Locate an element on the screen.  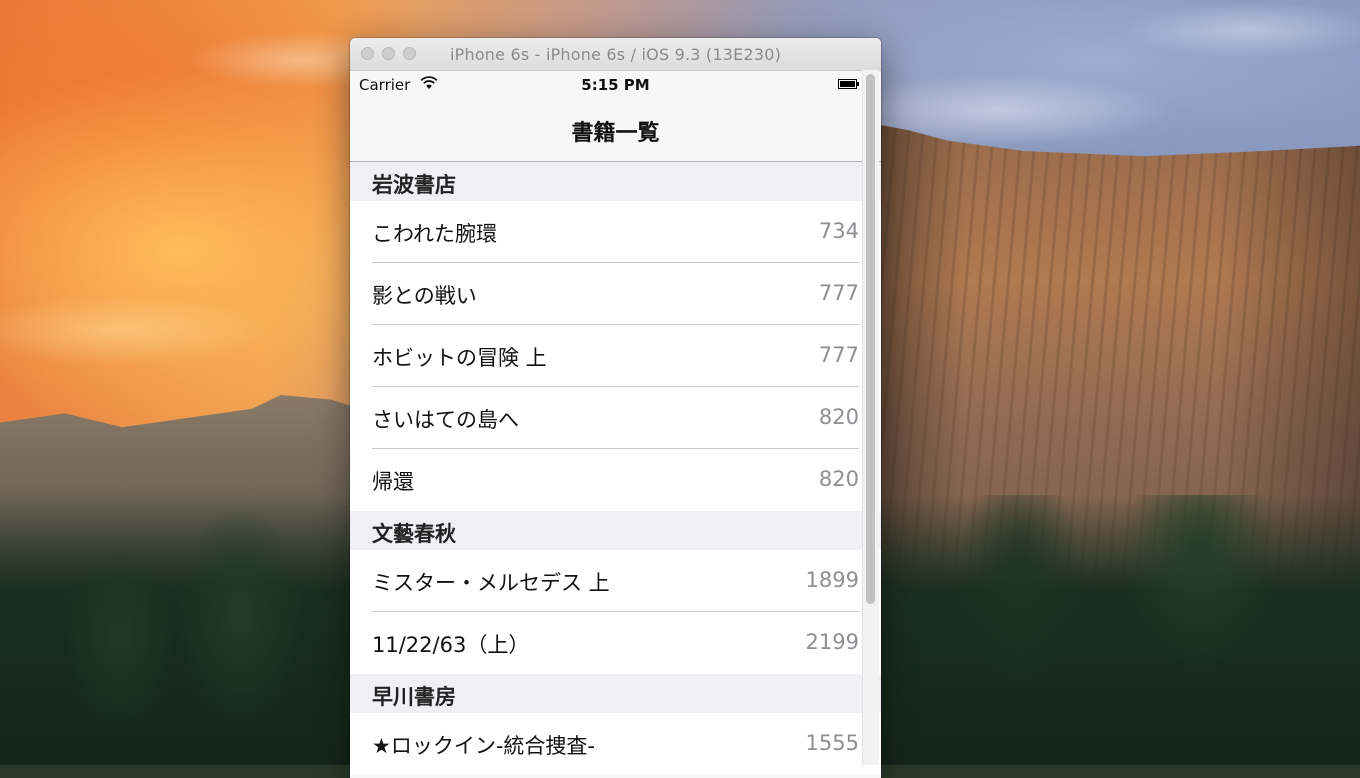
row-title: さいはての島へ is located at coordinates (445, 420).